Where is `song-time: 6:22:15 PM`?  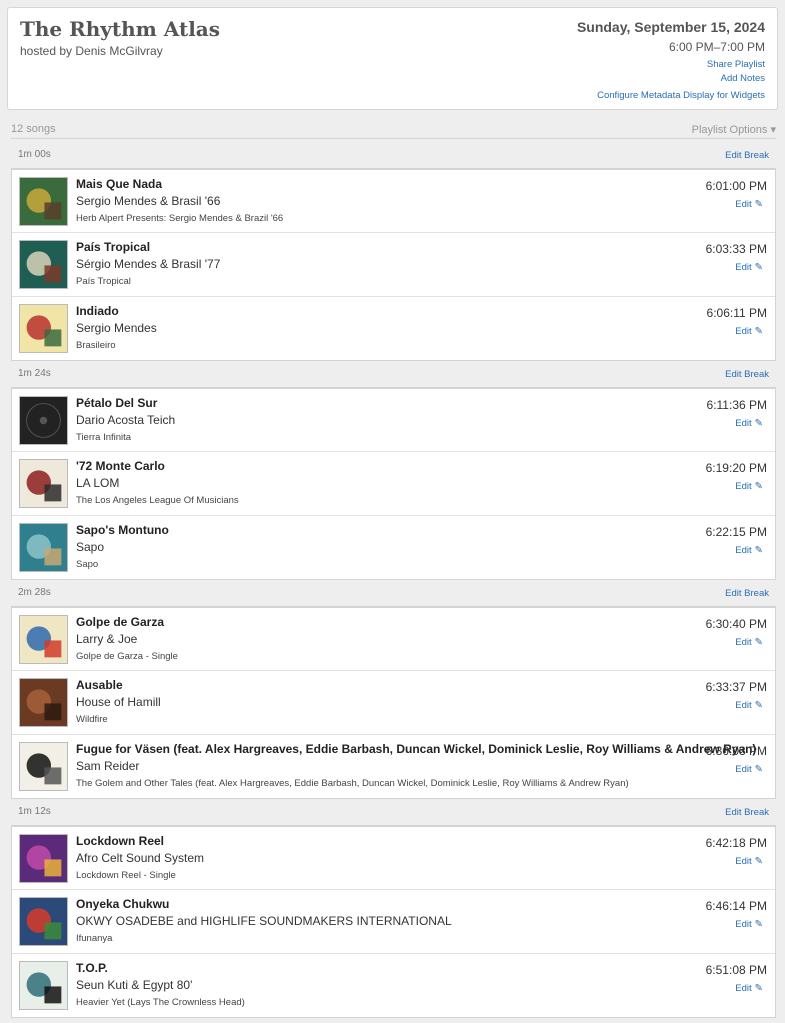 song-time: 6:22:15 PM is located at coordinates (736, 531).